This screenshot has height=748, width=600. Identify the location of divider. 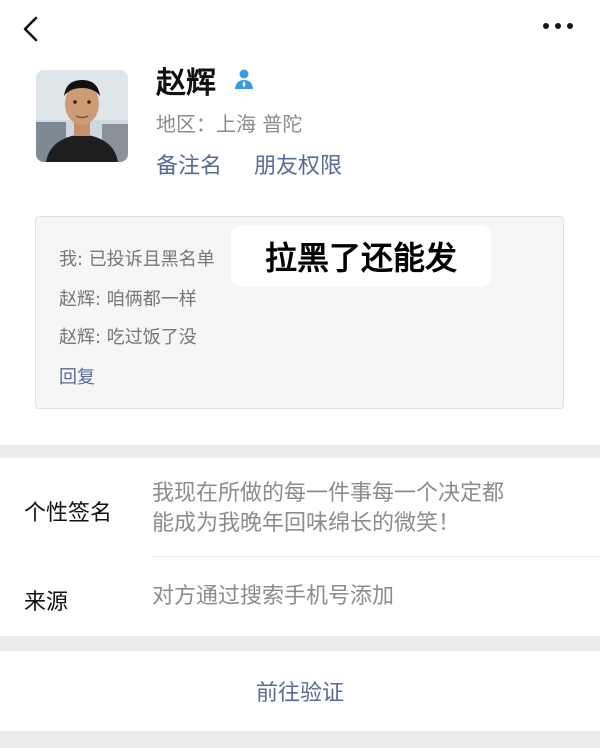
(376, 556).